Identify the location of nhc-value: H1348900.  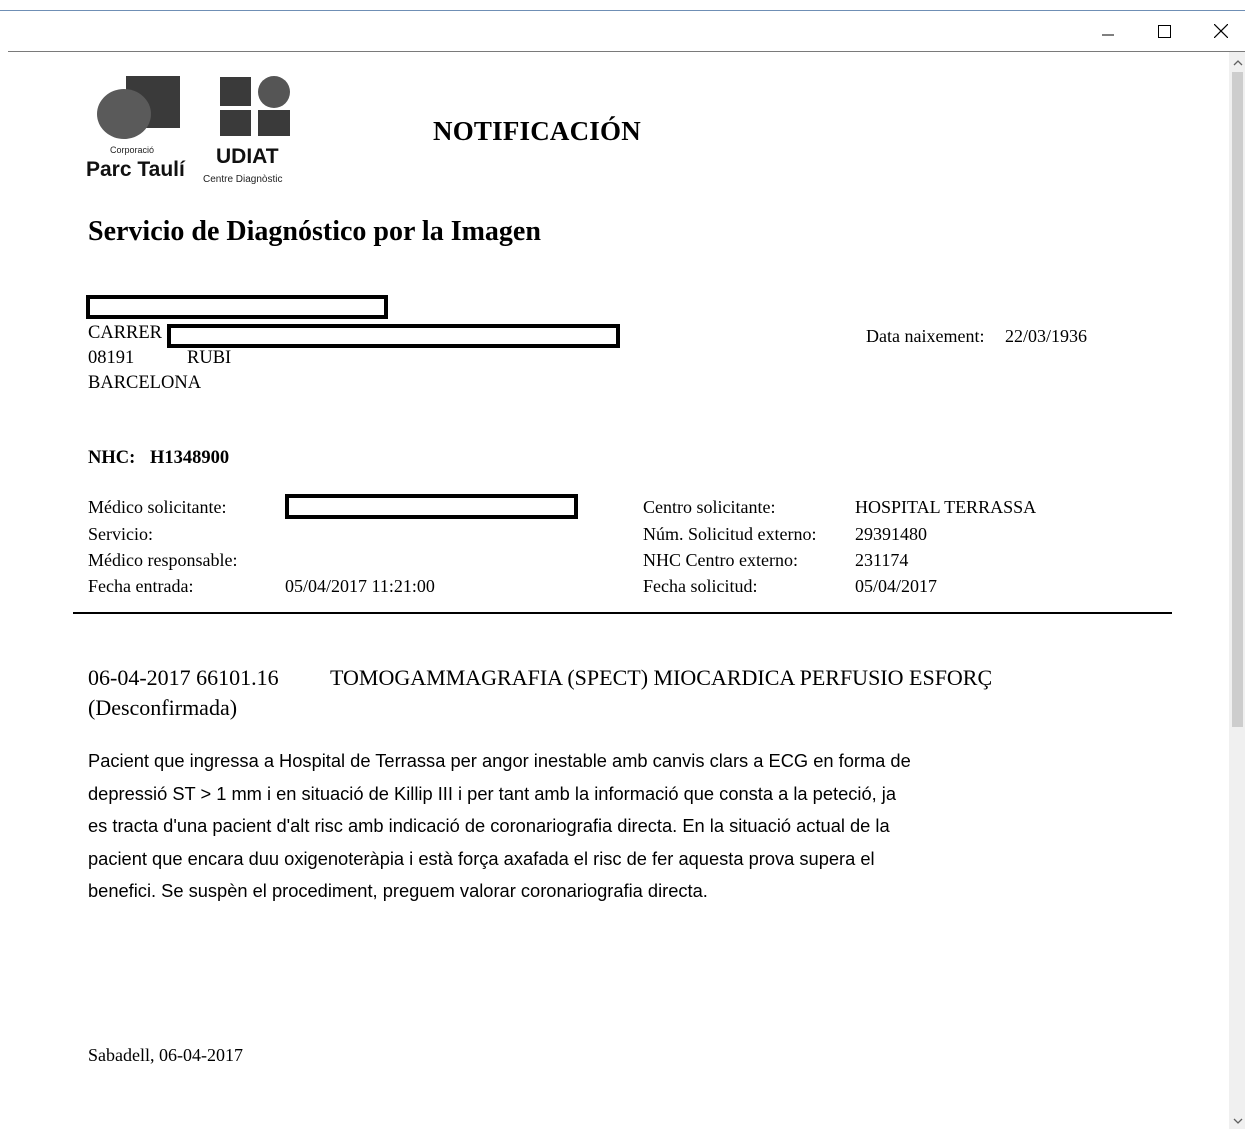
(190, 458).